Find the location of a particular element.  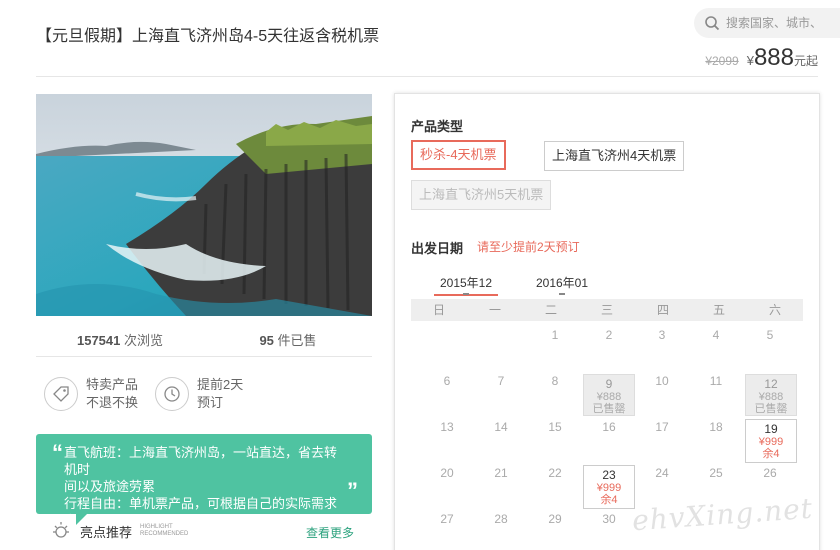

calendar-day: 2 is located at coordinates (609, 342).